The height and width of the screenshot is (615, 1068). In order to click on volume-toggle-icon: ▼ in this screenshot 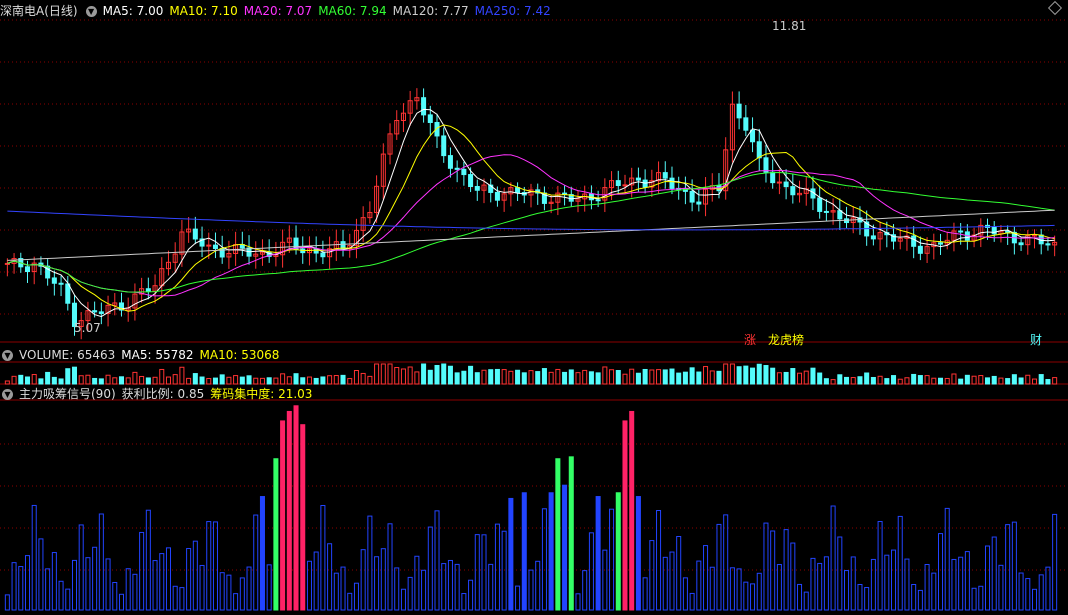, I will do `click(7, 355)`.